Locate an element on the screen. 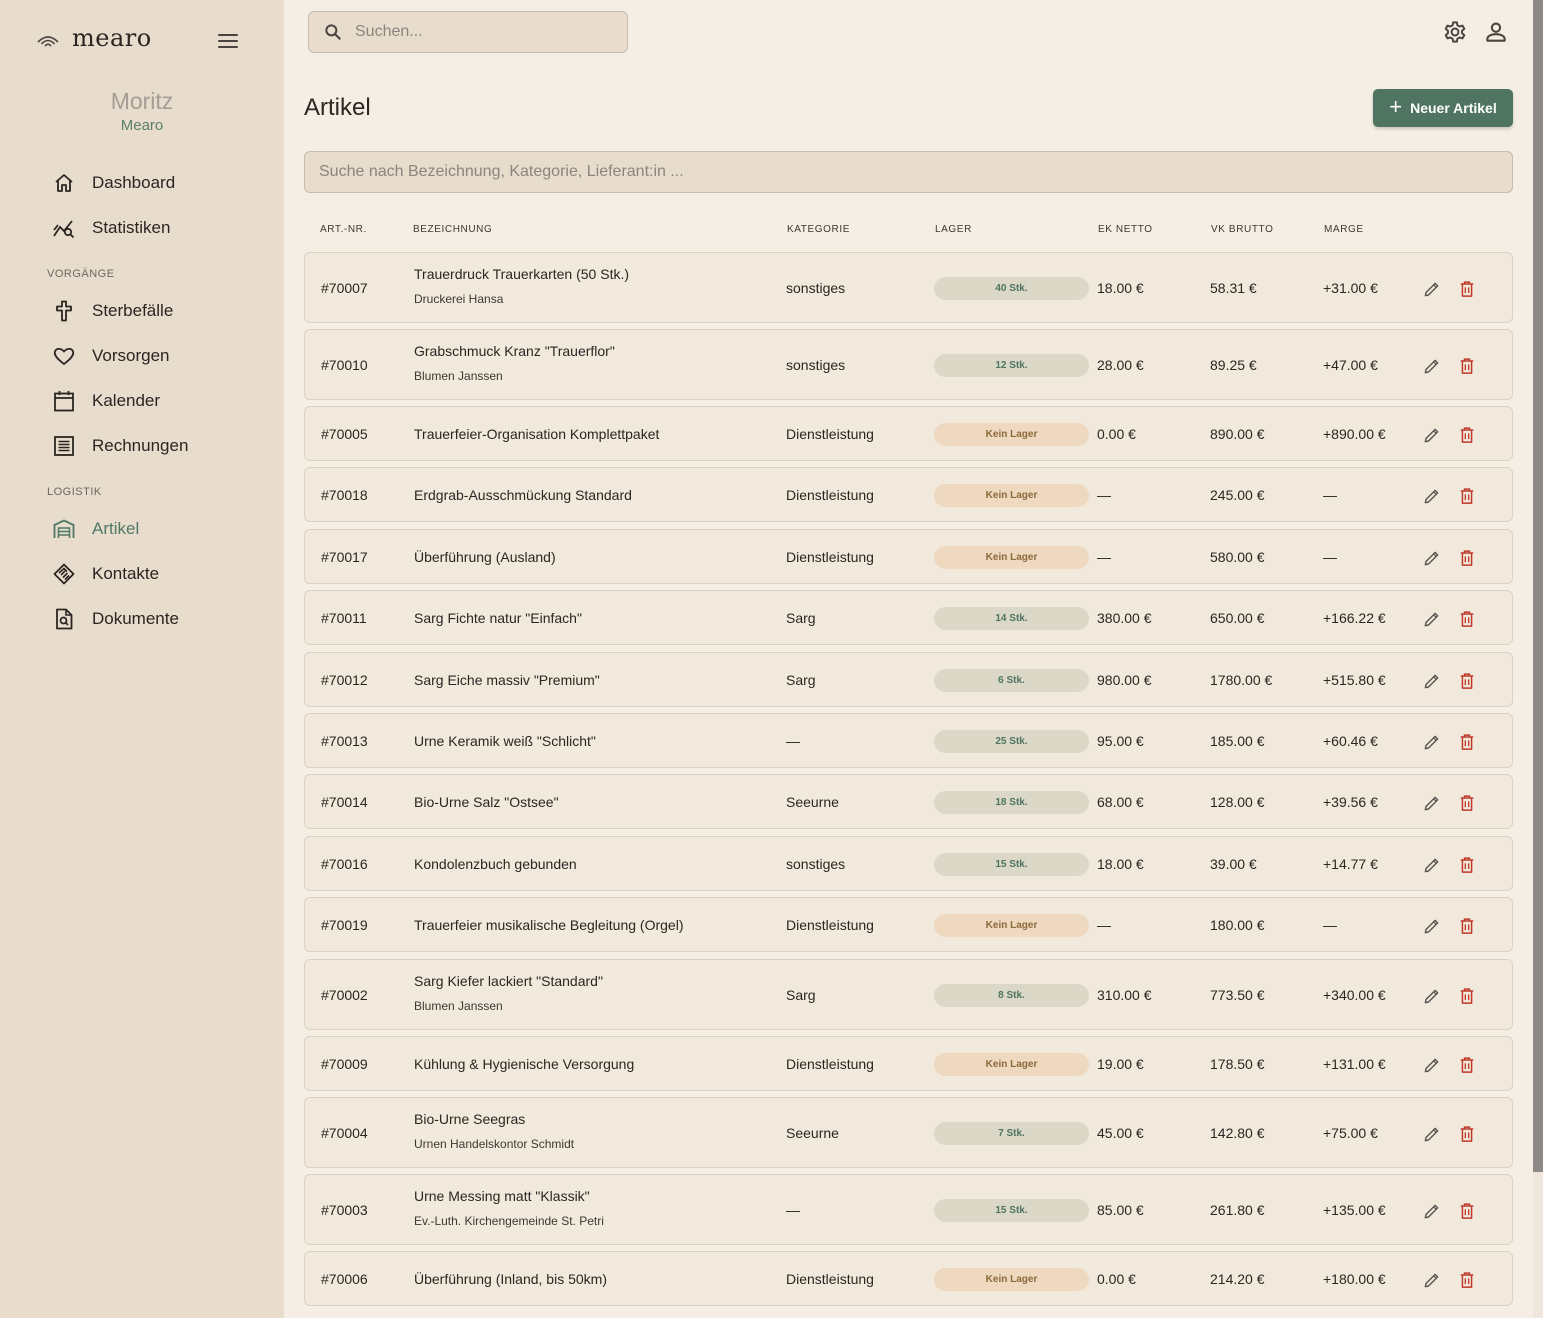 Image resolution: width=1543 pixels, height=1318 pixels. ek-netto: 28.00 € is located at coordinates (1120, 365).